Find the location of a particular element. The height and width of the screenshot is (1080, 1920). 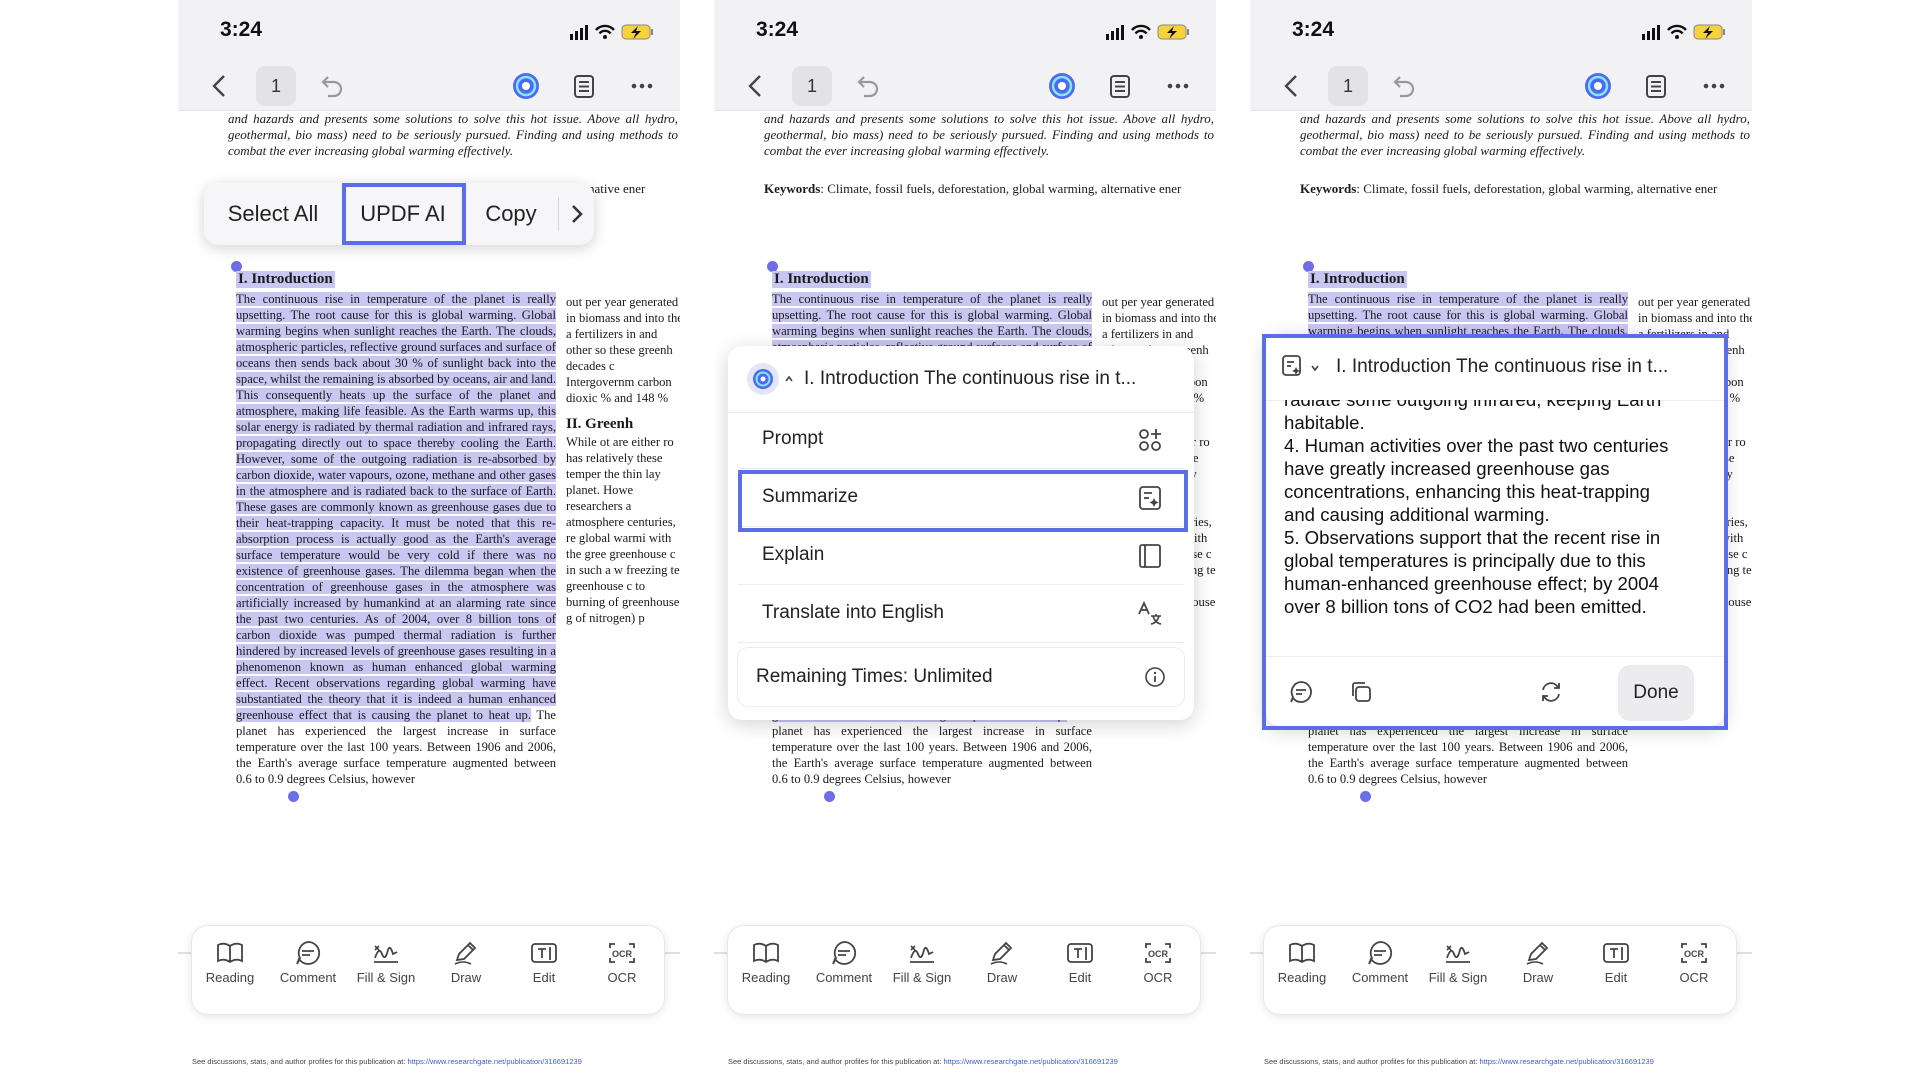

translate-icon is located at coordinates (1150, 612).